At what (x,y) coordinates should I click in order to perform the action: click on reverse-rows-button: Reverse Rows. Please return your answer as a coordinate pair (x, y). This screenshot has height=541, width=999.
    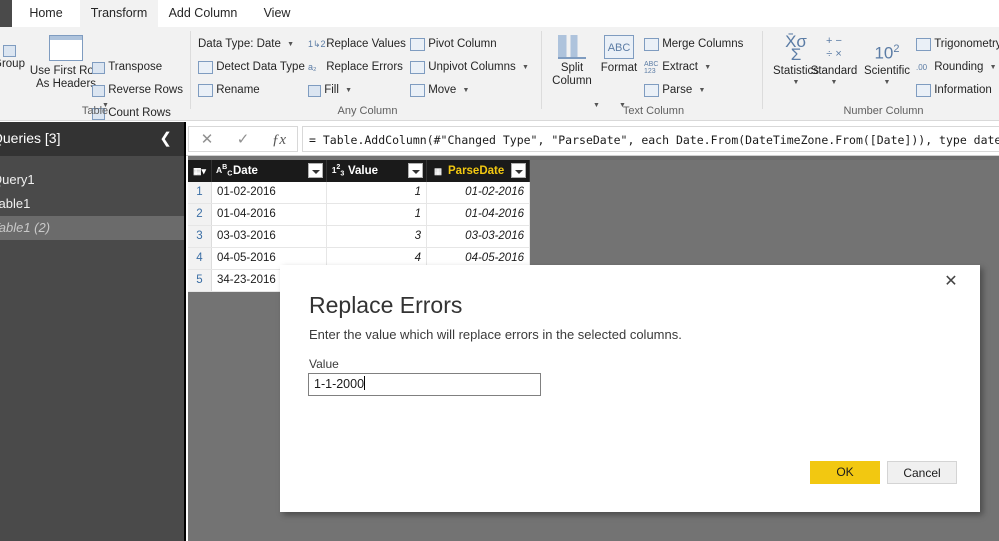
    Looking at the image, I should click on (137, 90).